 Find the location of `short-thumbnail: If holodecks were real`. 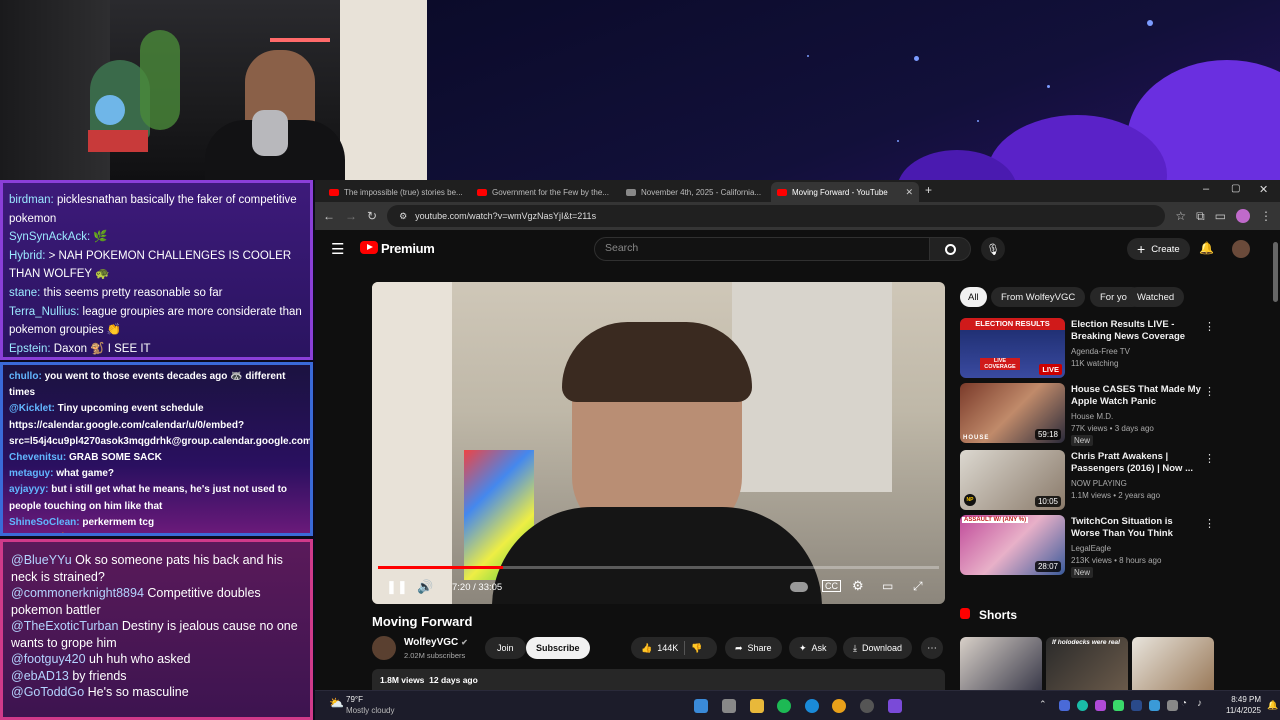

short-thumbnail: If holodecks were real is located at coordinates (1087, 663).